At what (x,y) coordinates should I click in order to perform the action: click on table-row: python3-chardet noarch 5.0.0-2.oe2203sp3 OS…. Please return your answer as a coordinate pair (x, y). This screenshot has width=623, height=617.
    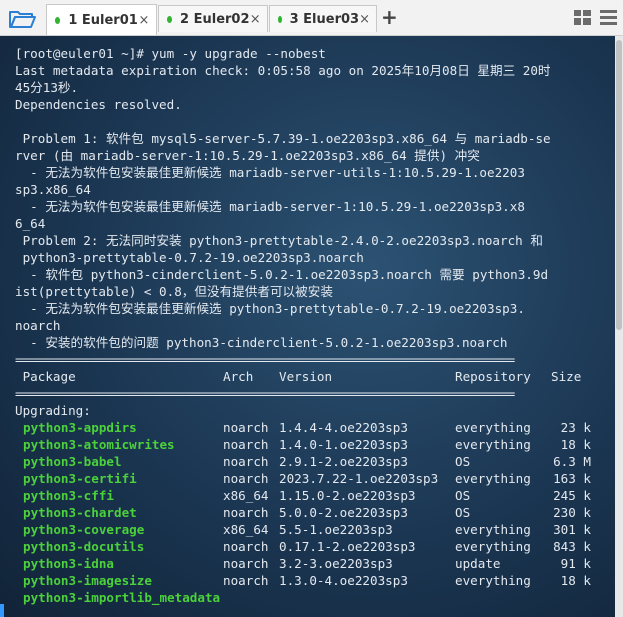
    Looking at the image, I should click on (315, 512).